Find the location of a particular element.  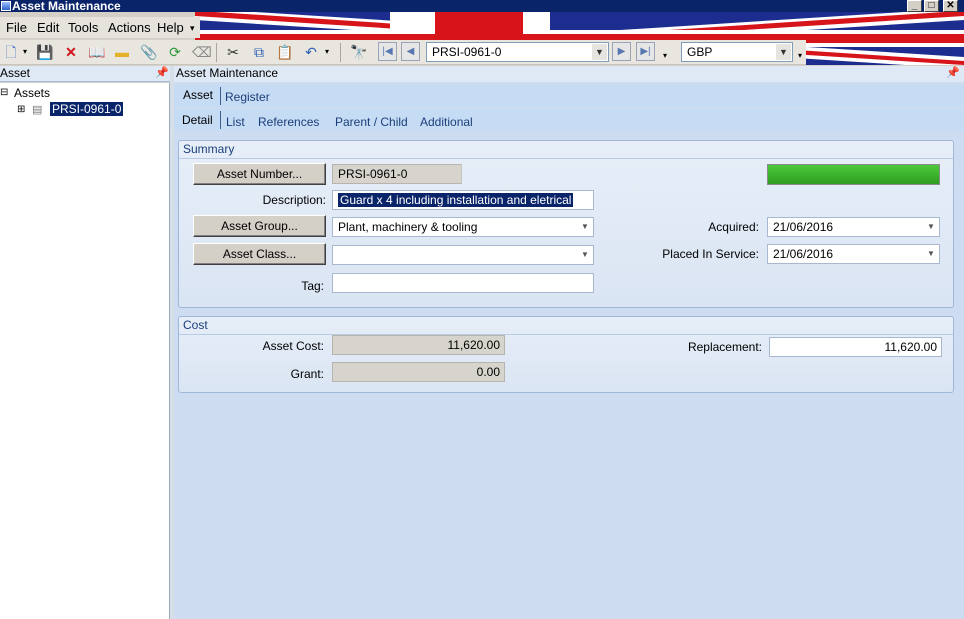

status-indicator is located at coordinates (853, 174).